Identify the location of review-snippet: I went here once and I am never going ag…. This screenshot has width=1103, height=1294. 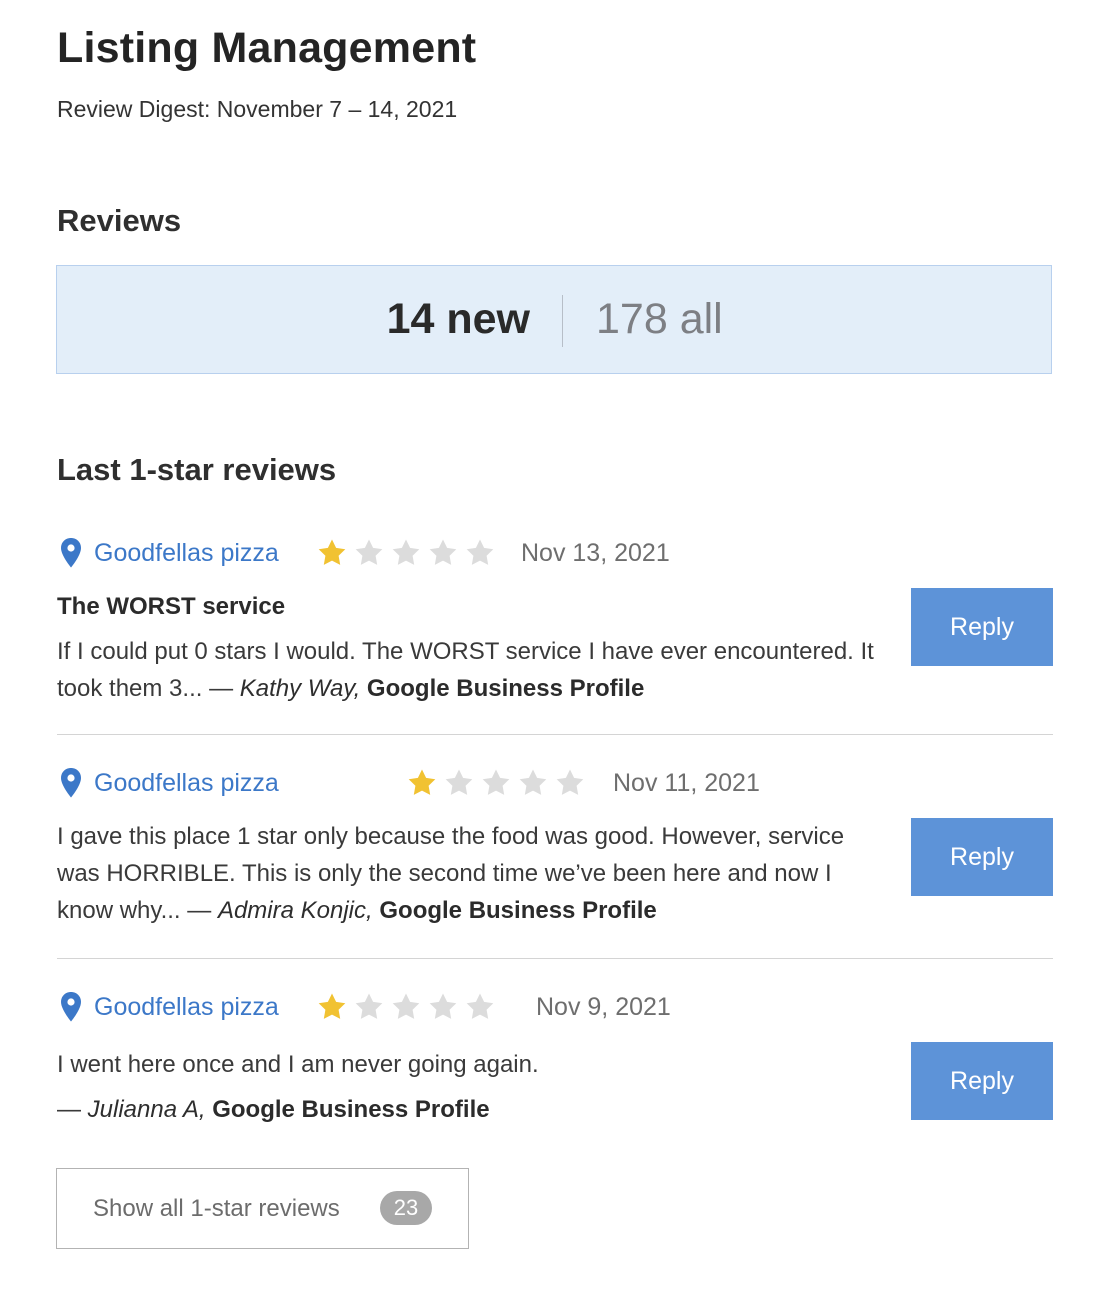
(298, 1064).